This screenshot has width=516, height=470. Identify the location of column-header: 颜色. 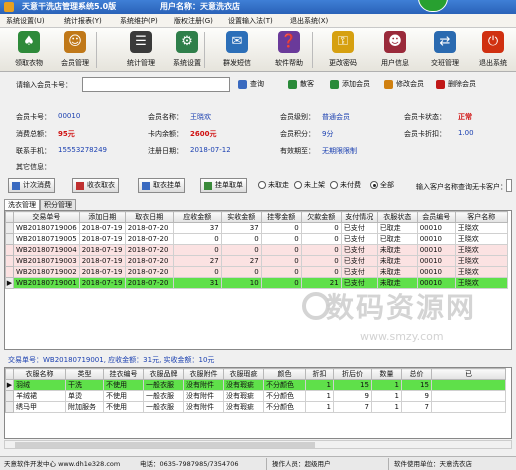
(284, 374).